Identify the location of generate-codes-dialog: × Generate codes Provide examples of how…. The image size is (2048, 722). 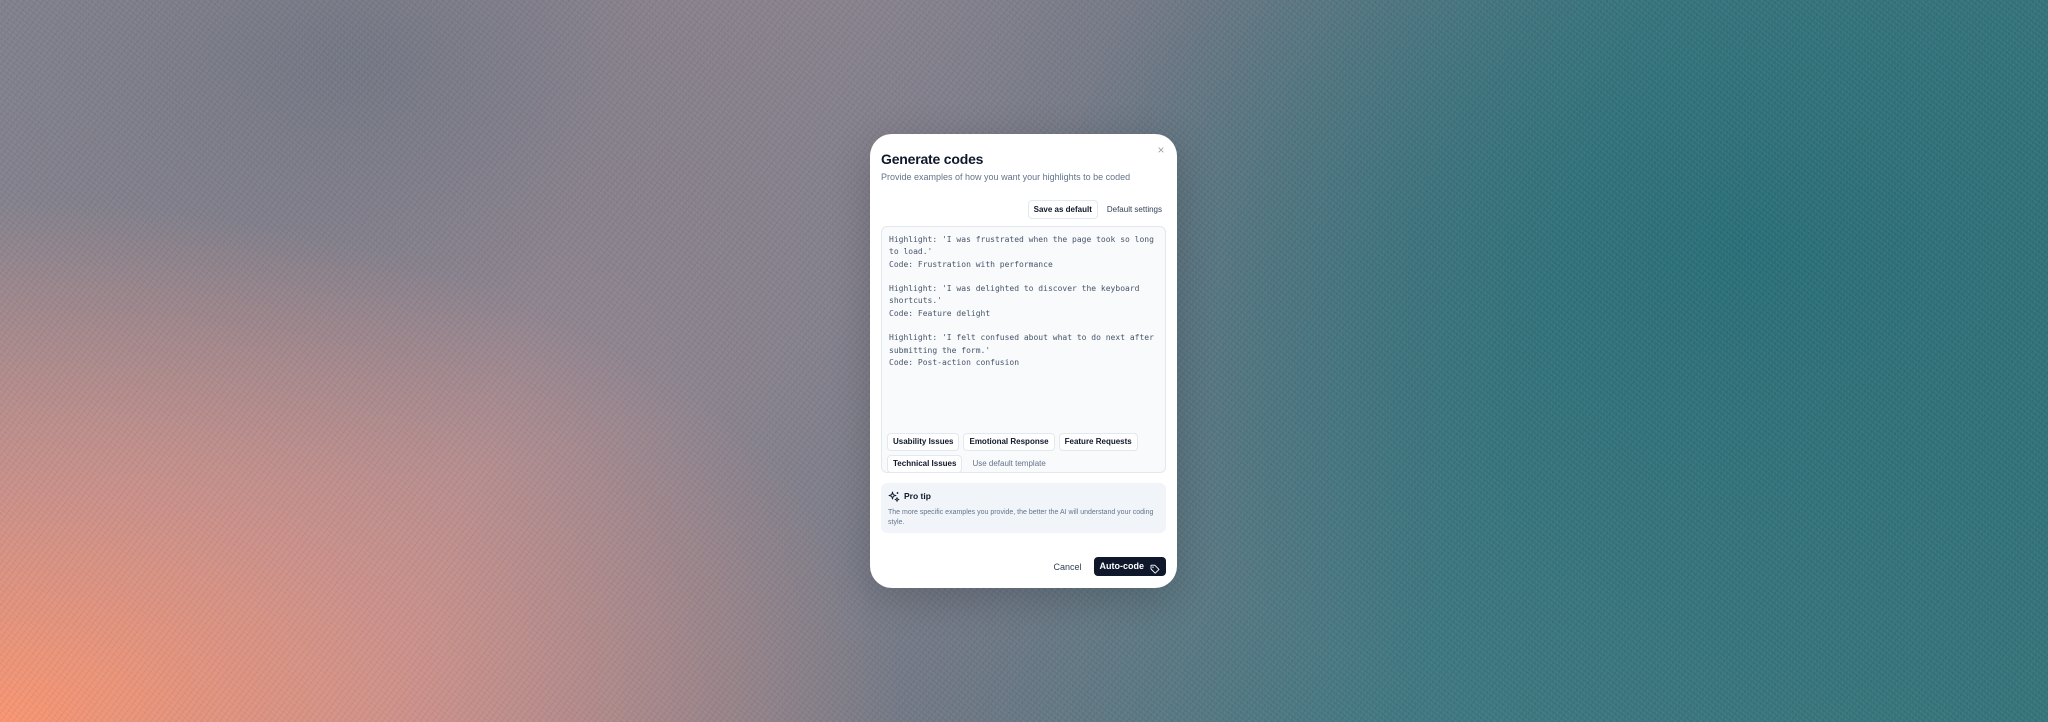
(1023, 361).